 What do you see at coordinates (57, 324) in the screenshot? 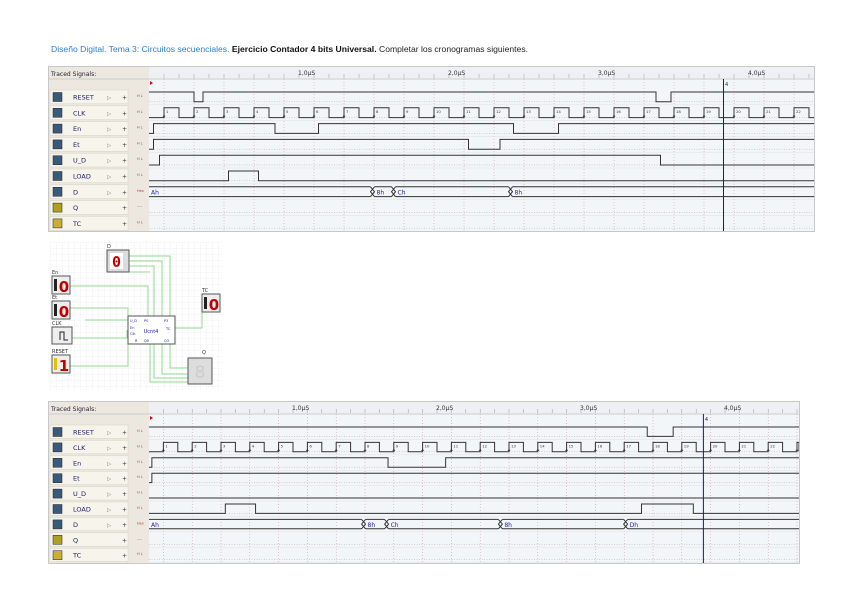
I see `clock-source-label: CLK` at bounding box center [57, 324].